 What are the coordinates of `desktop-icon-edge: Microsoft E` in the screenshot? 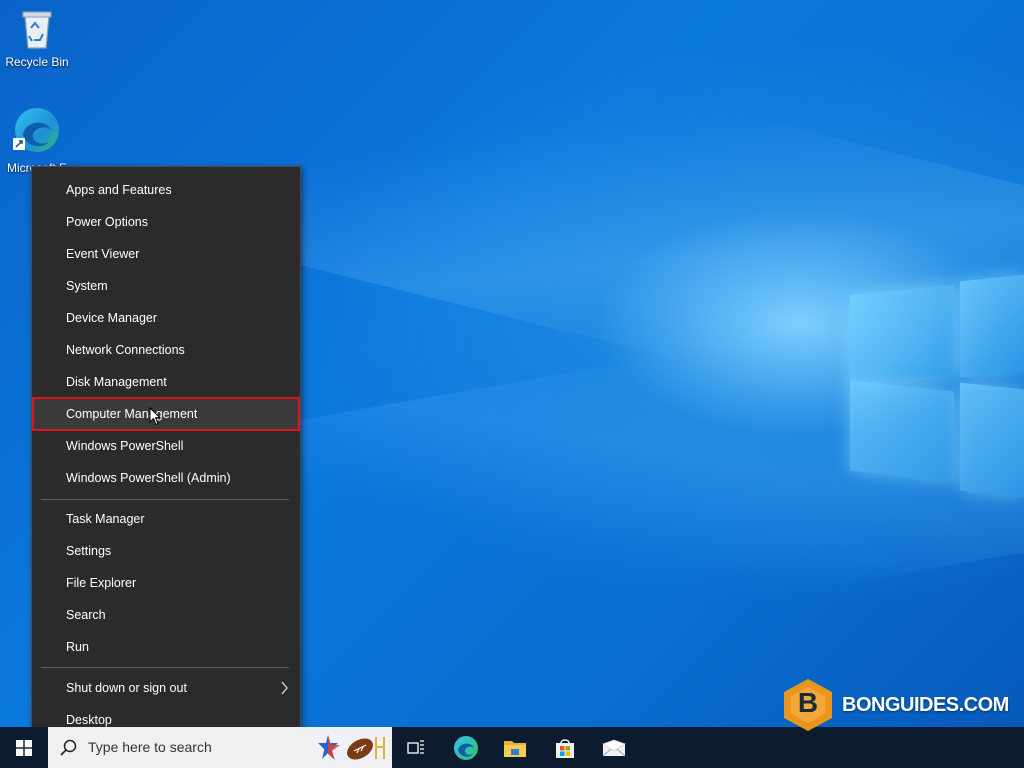 It's located at (37, 139).